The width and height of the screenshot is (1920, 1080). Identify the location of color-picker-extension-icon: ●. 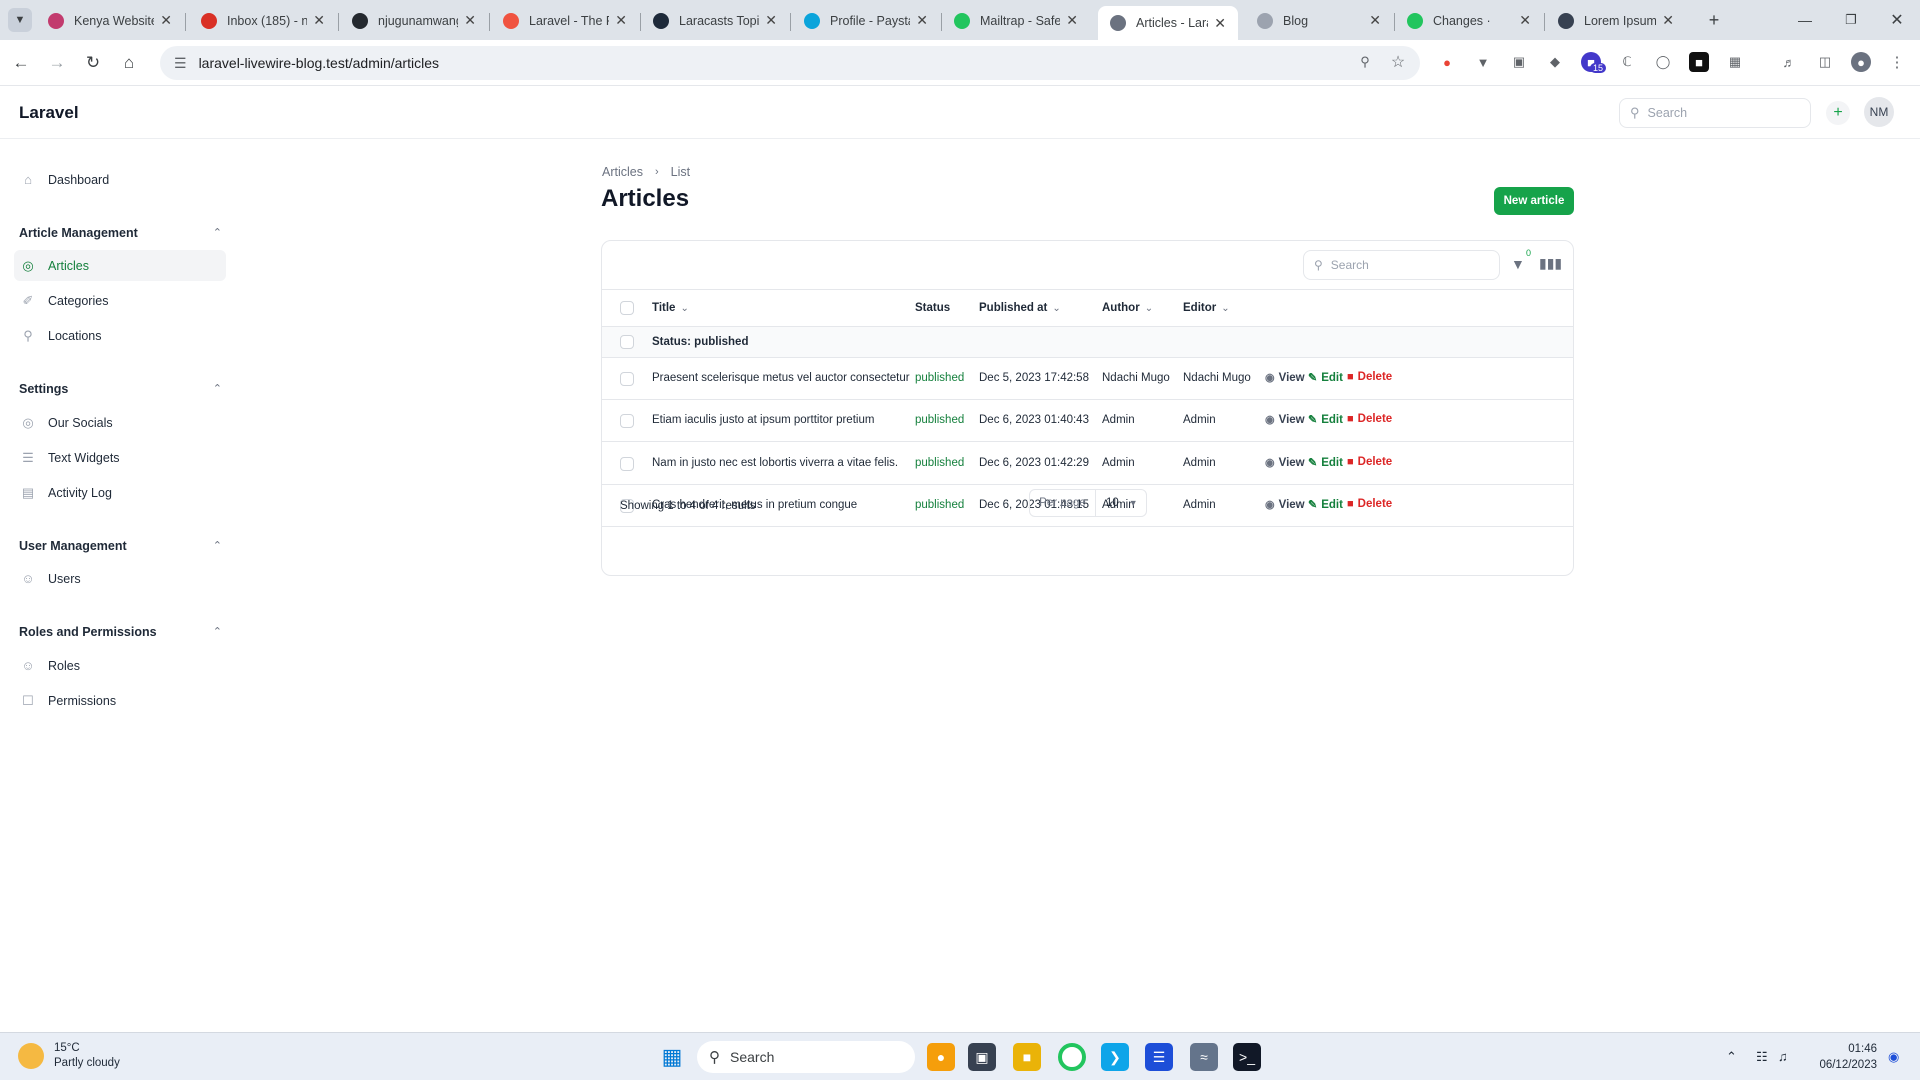
(1447, 62).